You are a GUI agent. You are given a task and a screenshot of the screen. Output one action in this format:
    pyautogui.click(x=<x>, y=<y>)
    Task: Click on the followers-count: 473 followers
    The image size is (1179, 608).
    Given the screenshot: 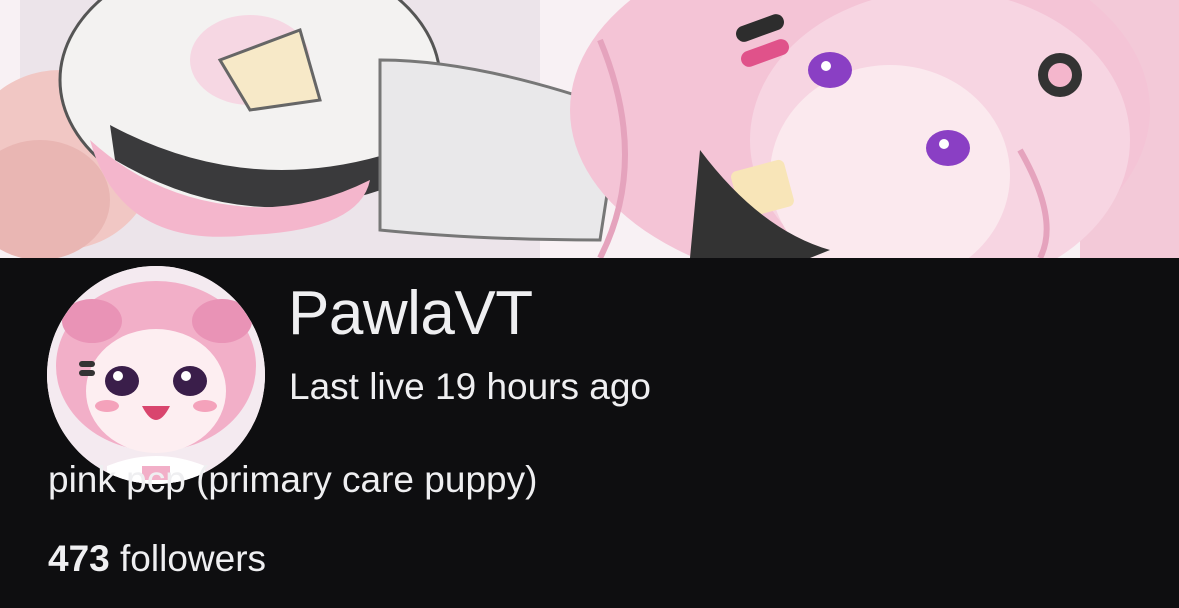 What is the action you would take?
    pyautogui.click(x=157, y=559)
    